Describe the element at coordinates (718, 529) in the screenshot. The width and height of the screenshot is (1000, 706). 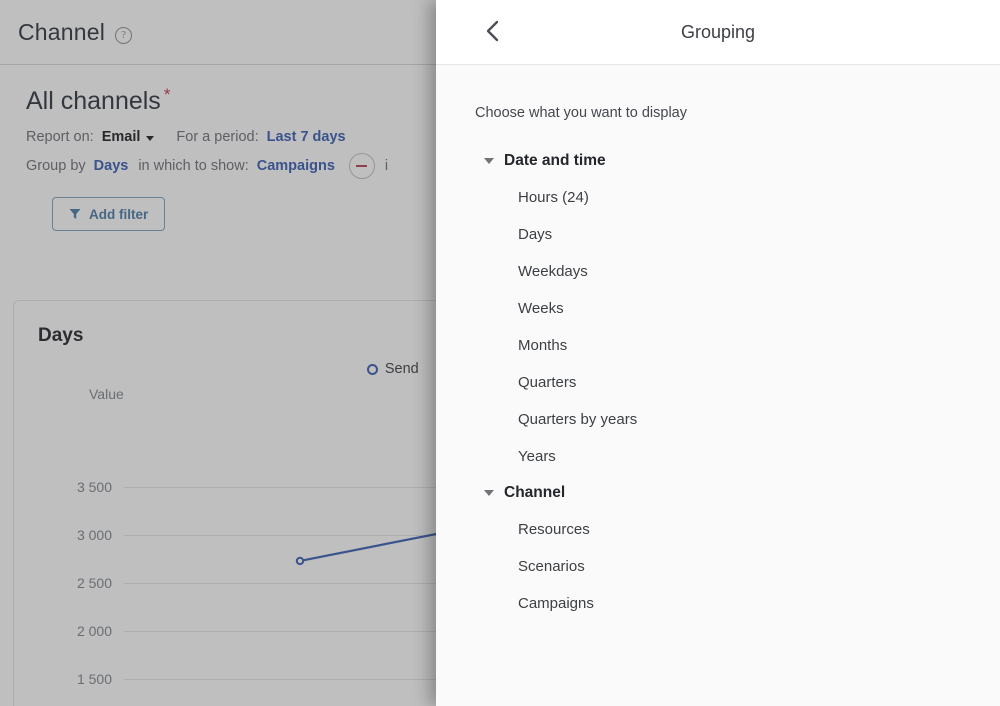
I see `group-item-resources: Resources` at that location.